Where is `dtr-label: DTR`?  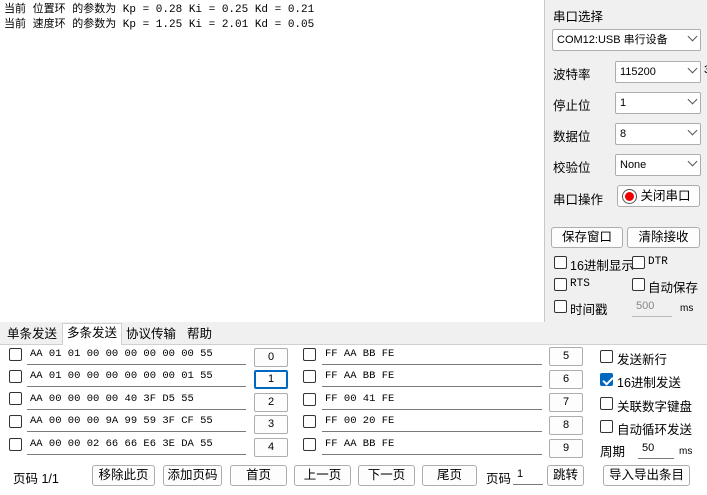 dtr-label: DTR is located at coordinates (658, 262).